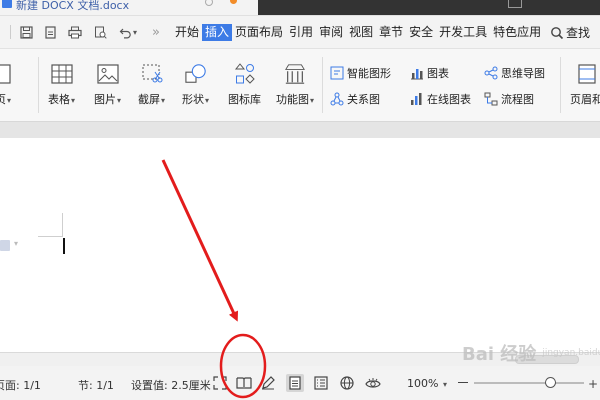 This screenshot has width=600, height=400. I want to click on flowchart-button: 流程图, so click(509, 99).